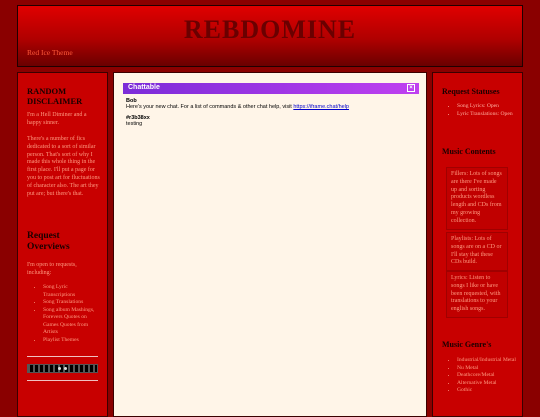  I want to click on request-overviews-heading: Request Overviews, so click(48, 241).